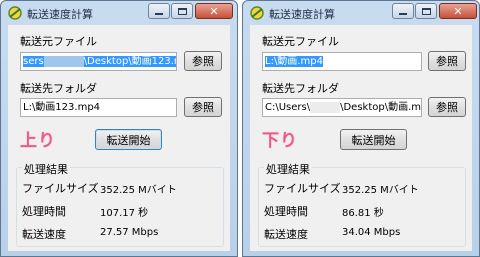  Describe the element at coordinates (129, 232) in the screenshot. I see `transfer-speed-value: 27.57 Mbps` at that location.